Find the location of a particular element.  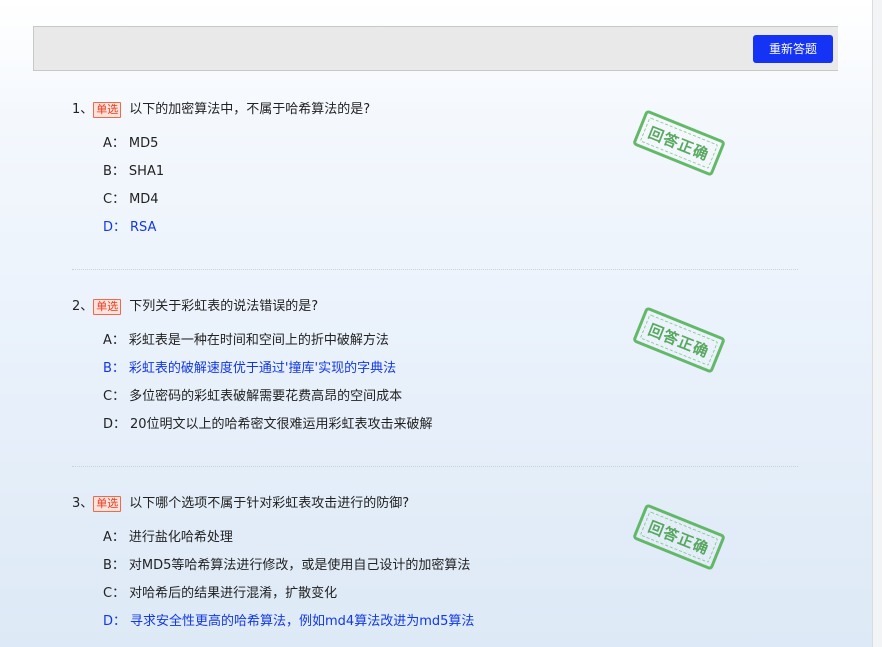

option-text: 寻求安全性更高的哈希算法，例如md4算法改进为md5算法 is located at coordinates (302, 621).